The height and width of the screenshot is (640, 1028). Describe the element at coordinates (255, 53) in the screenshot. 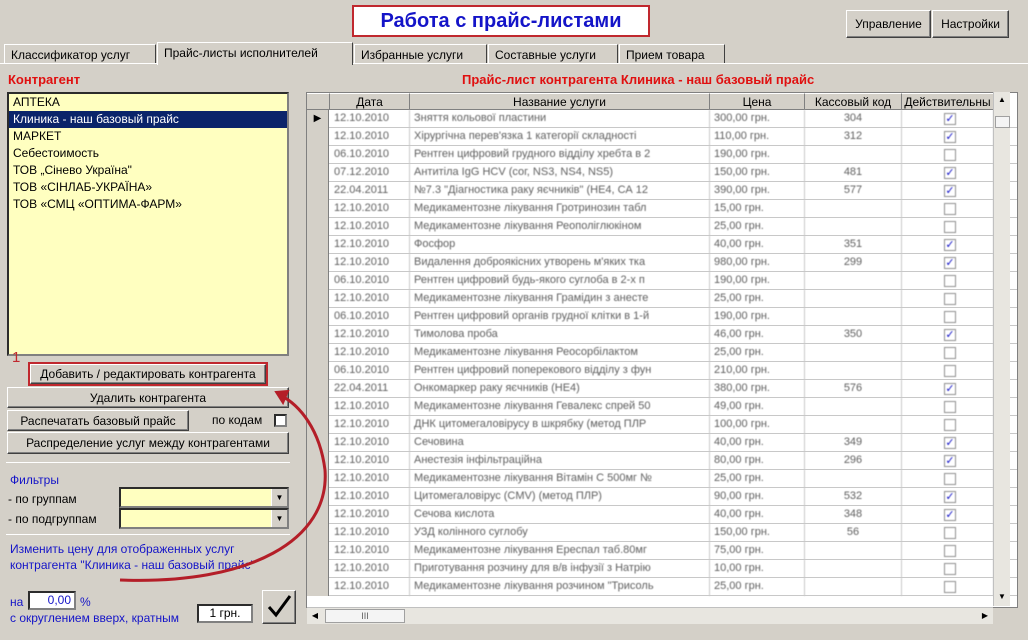

I see `tab-provider-price-lists: Прайс-листы исполнителей` at that location.